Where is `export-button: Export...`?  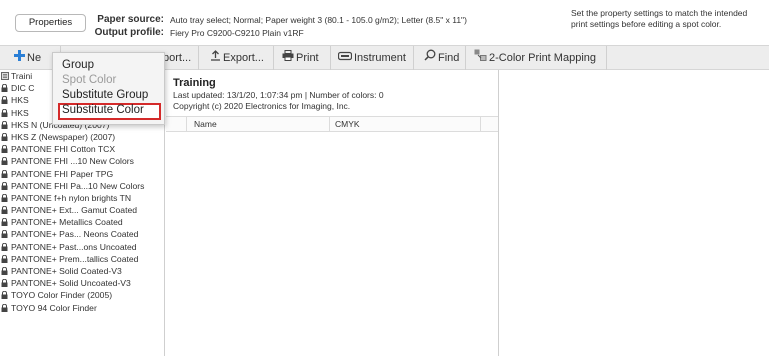
export-button: Export... is located at coordinates (237, 58).